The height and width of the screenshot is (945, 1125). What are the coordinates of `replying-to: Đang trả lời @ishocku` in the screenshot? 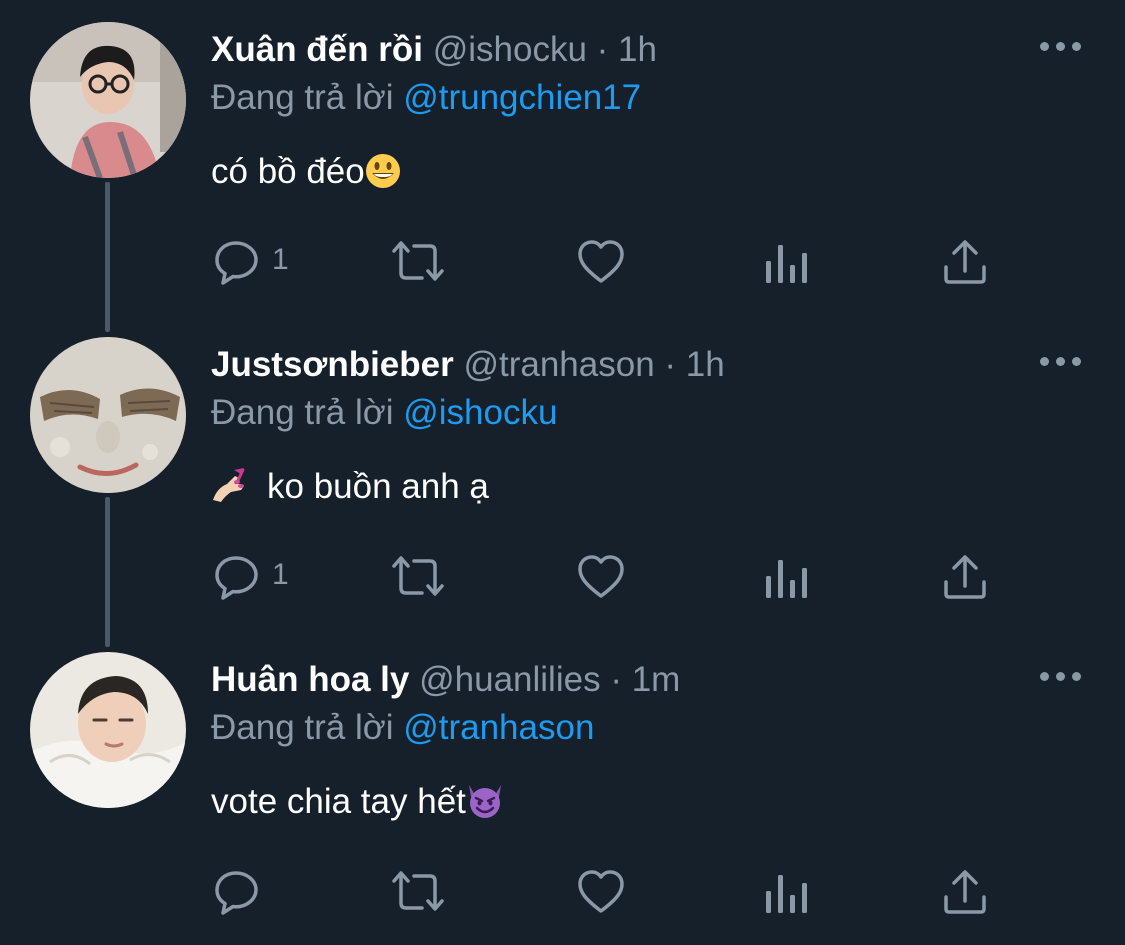 It's located at (384, 413).